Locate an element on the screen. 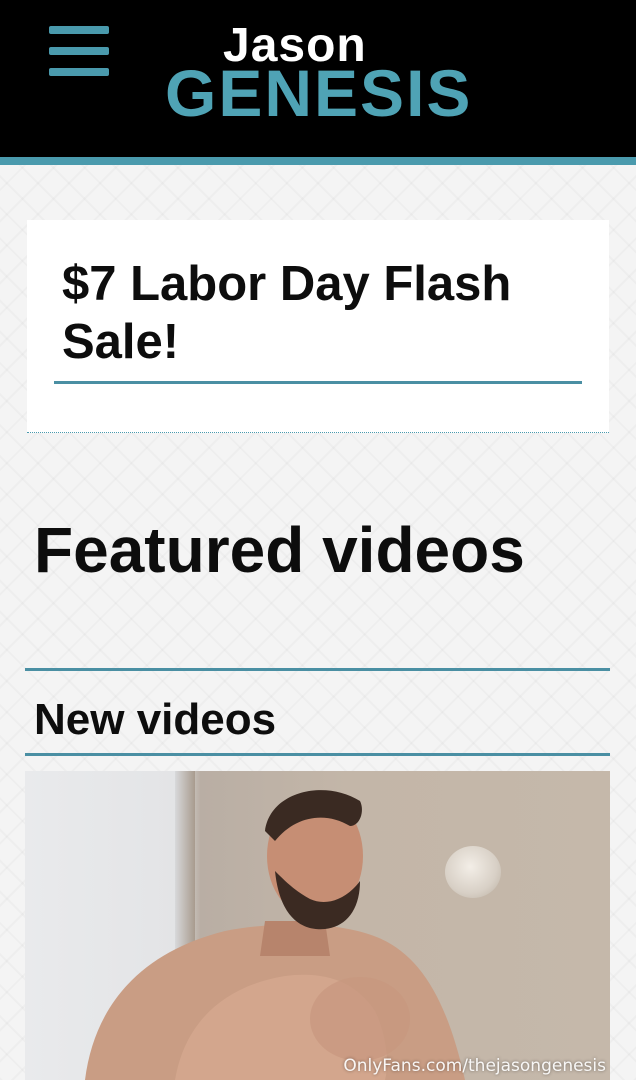  site-logo: Jason GENESIS is located at coordinates (317, 77).